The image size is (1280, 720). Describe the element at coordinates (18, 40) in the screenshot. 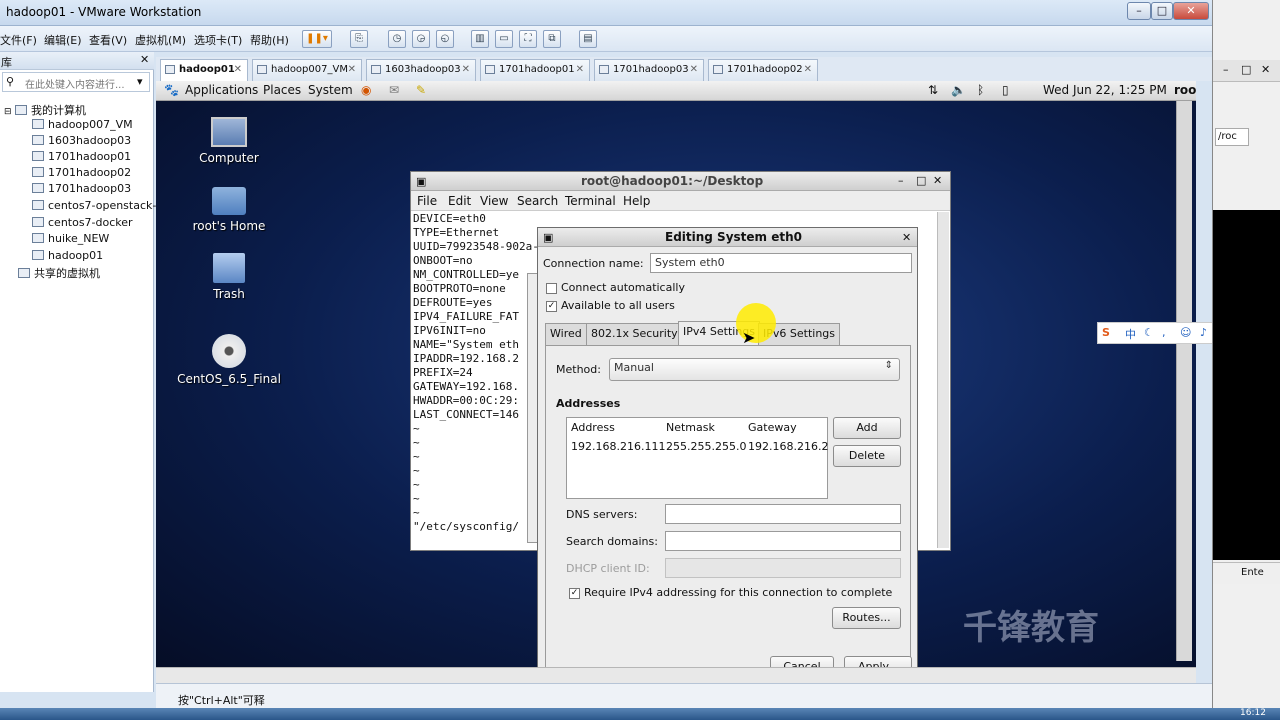

I see `menu-file: 文件(F)` at that location.